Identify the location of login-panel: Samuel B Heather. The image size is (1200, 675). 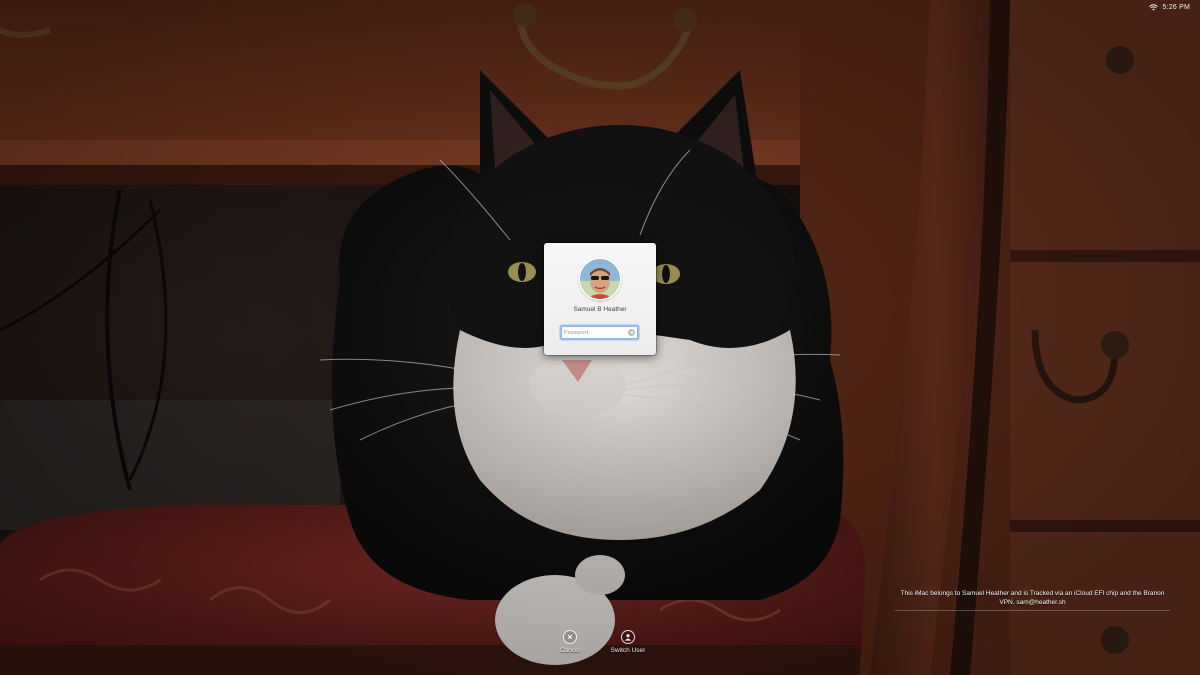
(600, 299).